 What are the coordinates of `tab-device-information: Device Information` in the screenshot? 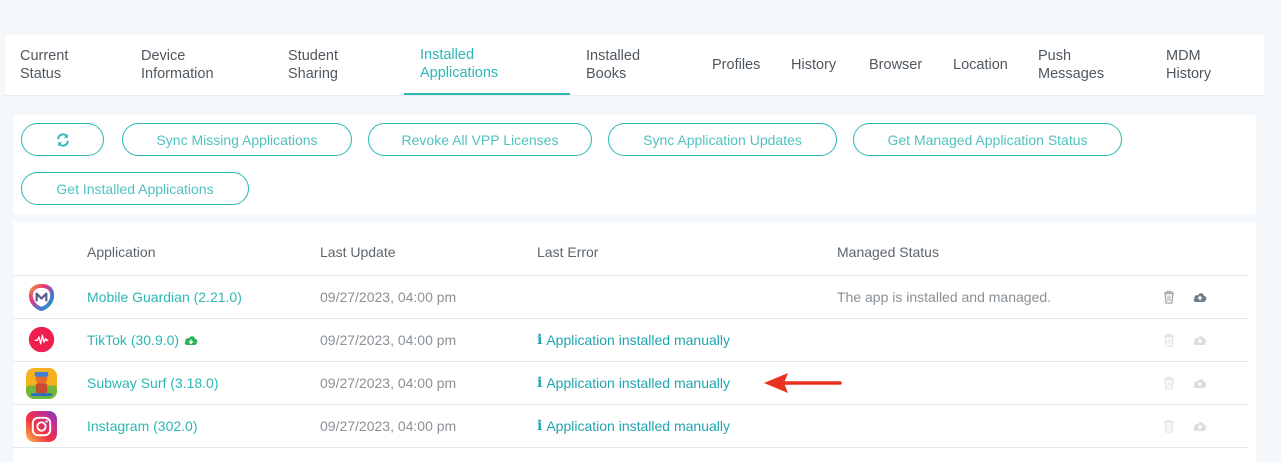 It's located at (177, 65).